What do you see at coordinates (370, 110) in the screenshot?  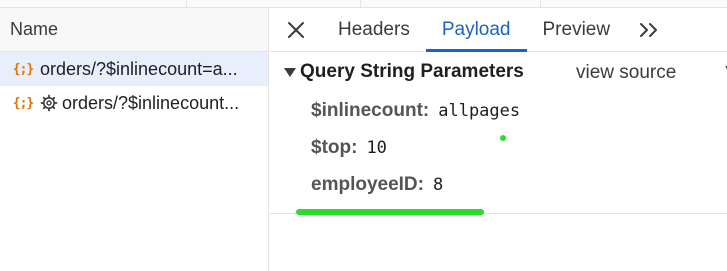 I see `param-key: $inlinecount:` at bounding box center [370, 110].